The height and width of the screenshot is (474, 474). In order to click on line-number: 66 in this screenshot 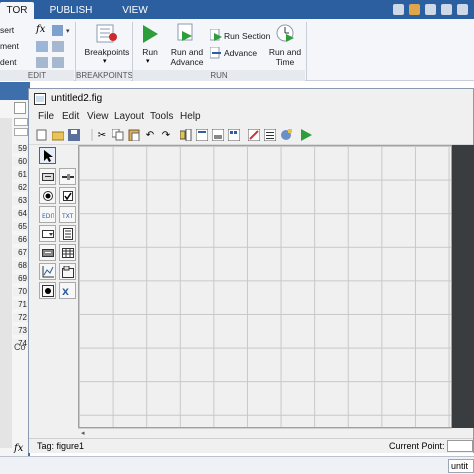, I will do `click(20, 239)`.